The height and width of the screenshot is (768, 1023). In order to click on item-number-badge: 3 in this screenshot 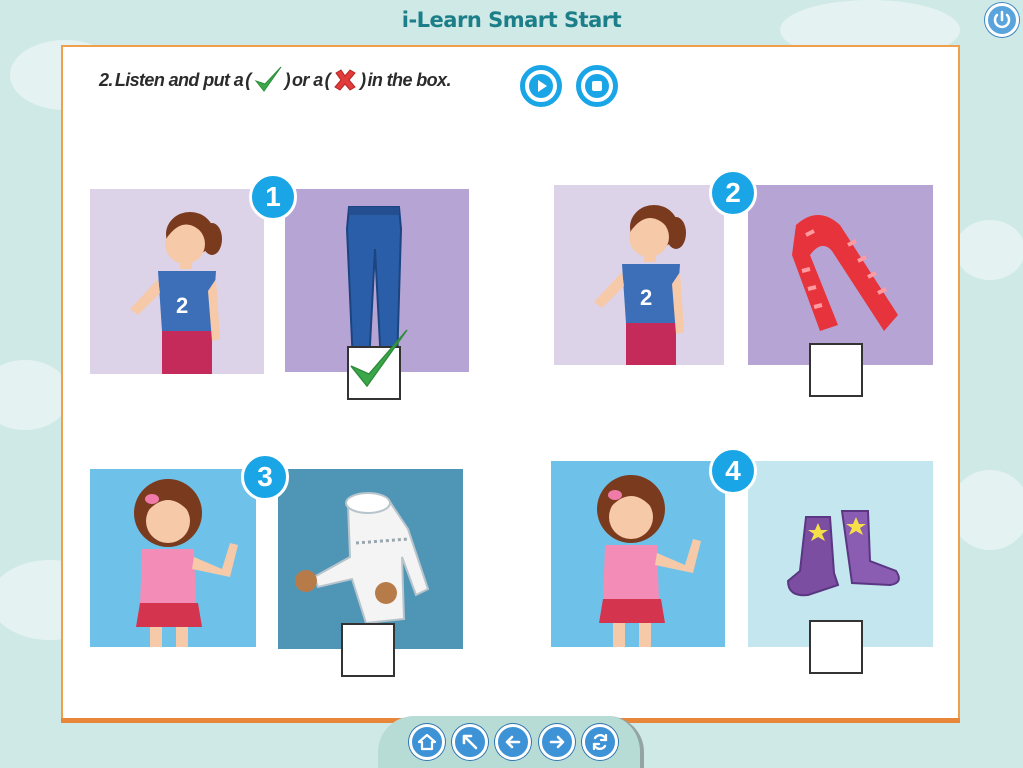, I will do `click(265, 477)`.